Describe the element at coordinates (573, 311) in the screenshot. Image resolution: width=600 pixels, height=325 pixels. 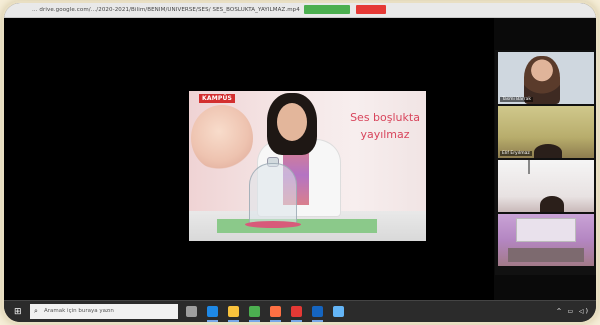
I see `system-tray: ^ ▭ ◁)` at that location.